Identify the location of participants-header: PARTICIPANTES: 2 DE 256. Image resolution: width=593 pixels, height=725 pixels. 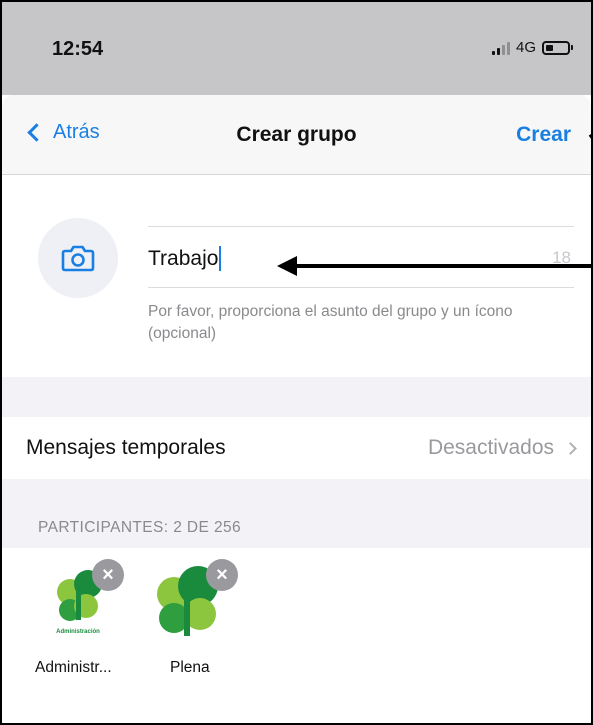
(140, 527).